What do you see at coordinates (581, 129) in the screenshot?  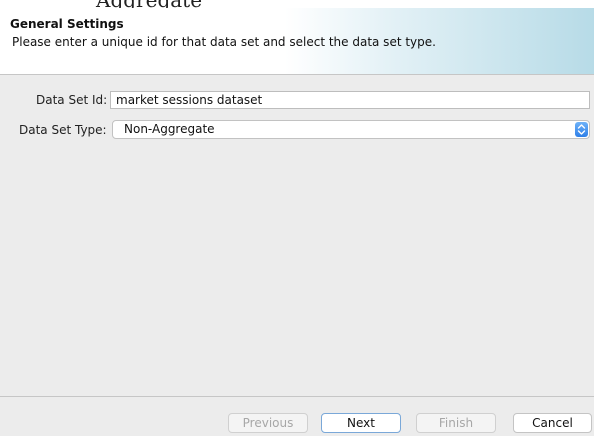 I see `select-stepper-icon` at bounding box center [581, 129].